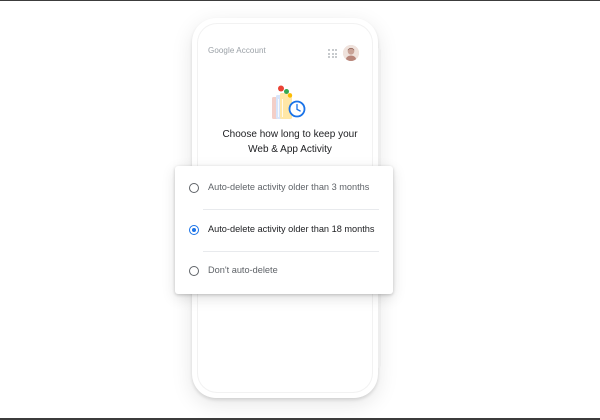  I want to click on app-title: Google Account, so click(237, 50).